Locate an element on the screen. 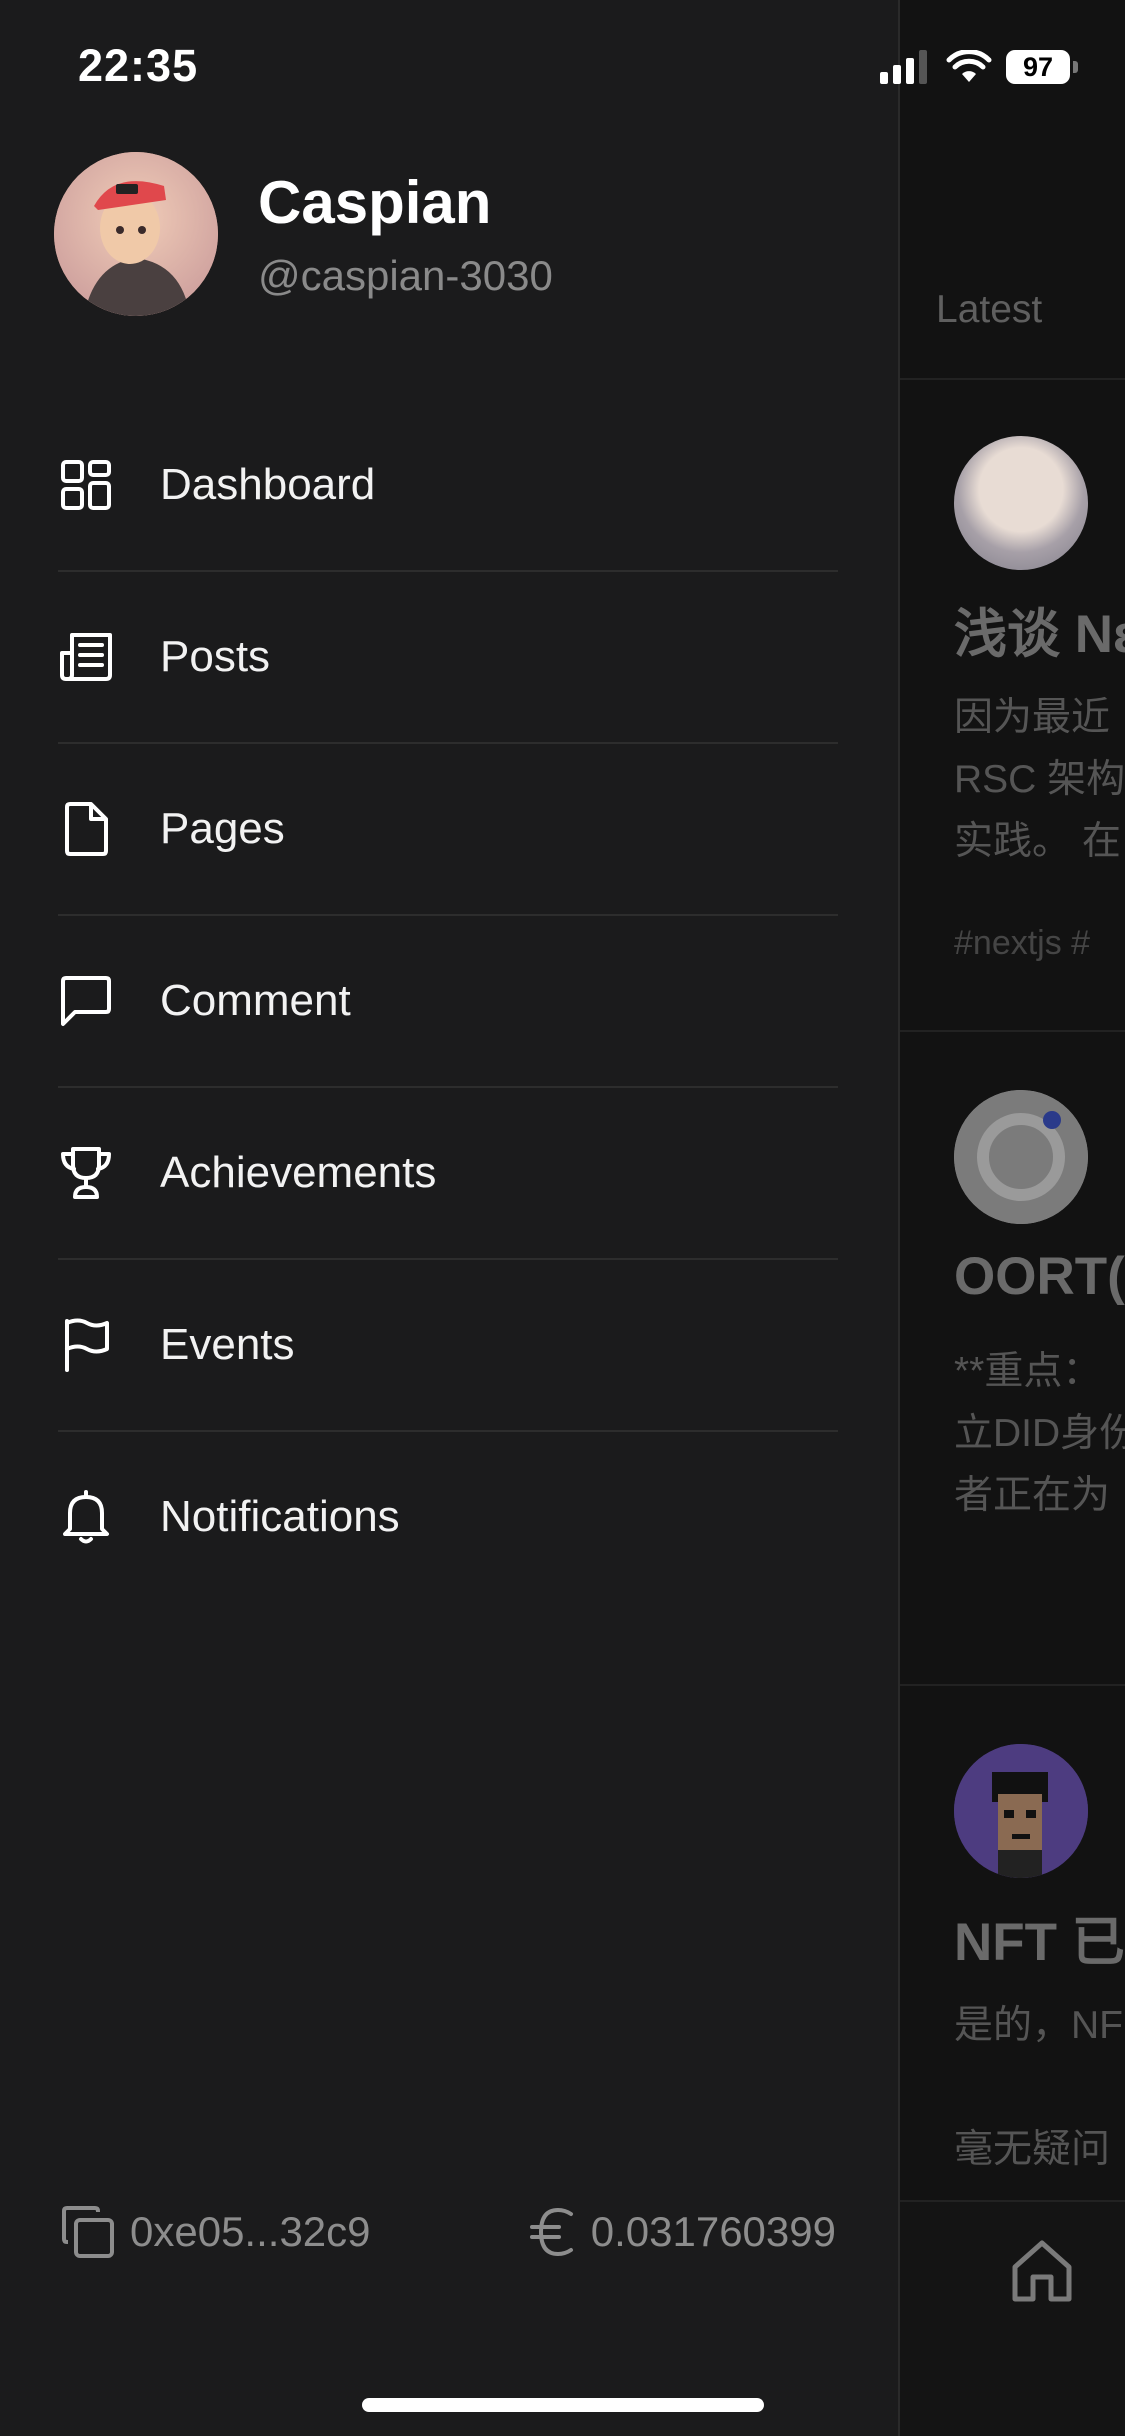 The image size is (1125, 2436). profile-handle: @caspian-3030 is located at coordinates (405, 275).